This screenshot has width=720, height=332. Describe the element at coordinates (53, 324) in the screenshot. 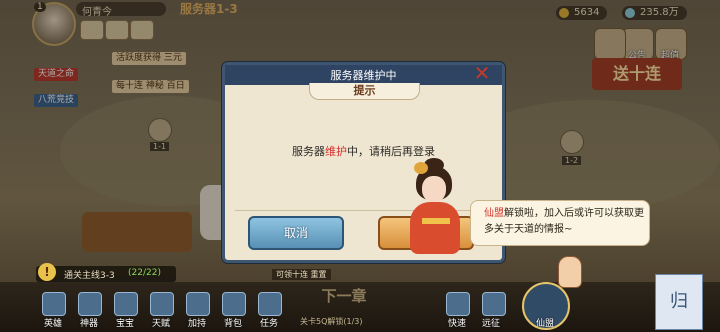

I see `hero-label: 英雄` at that location.